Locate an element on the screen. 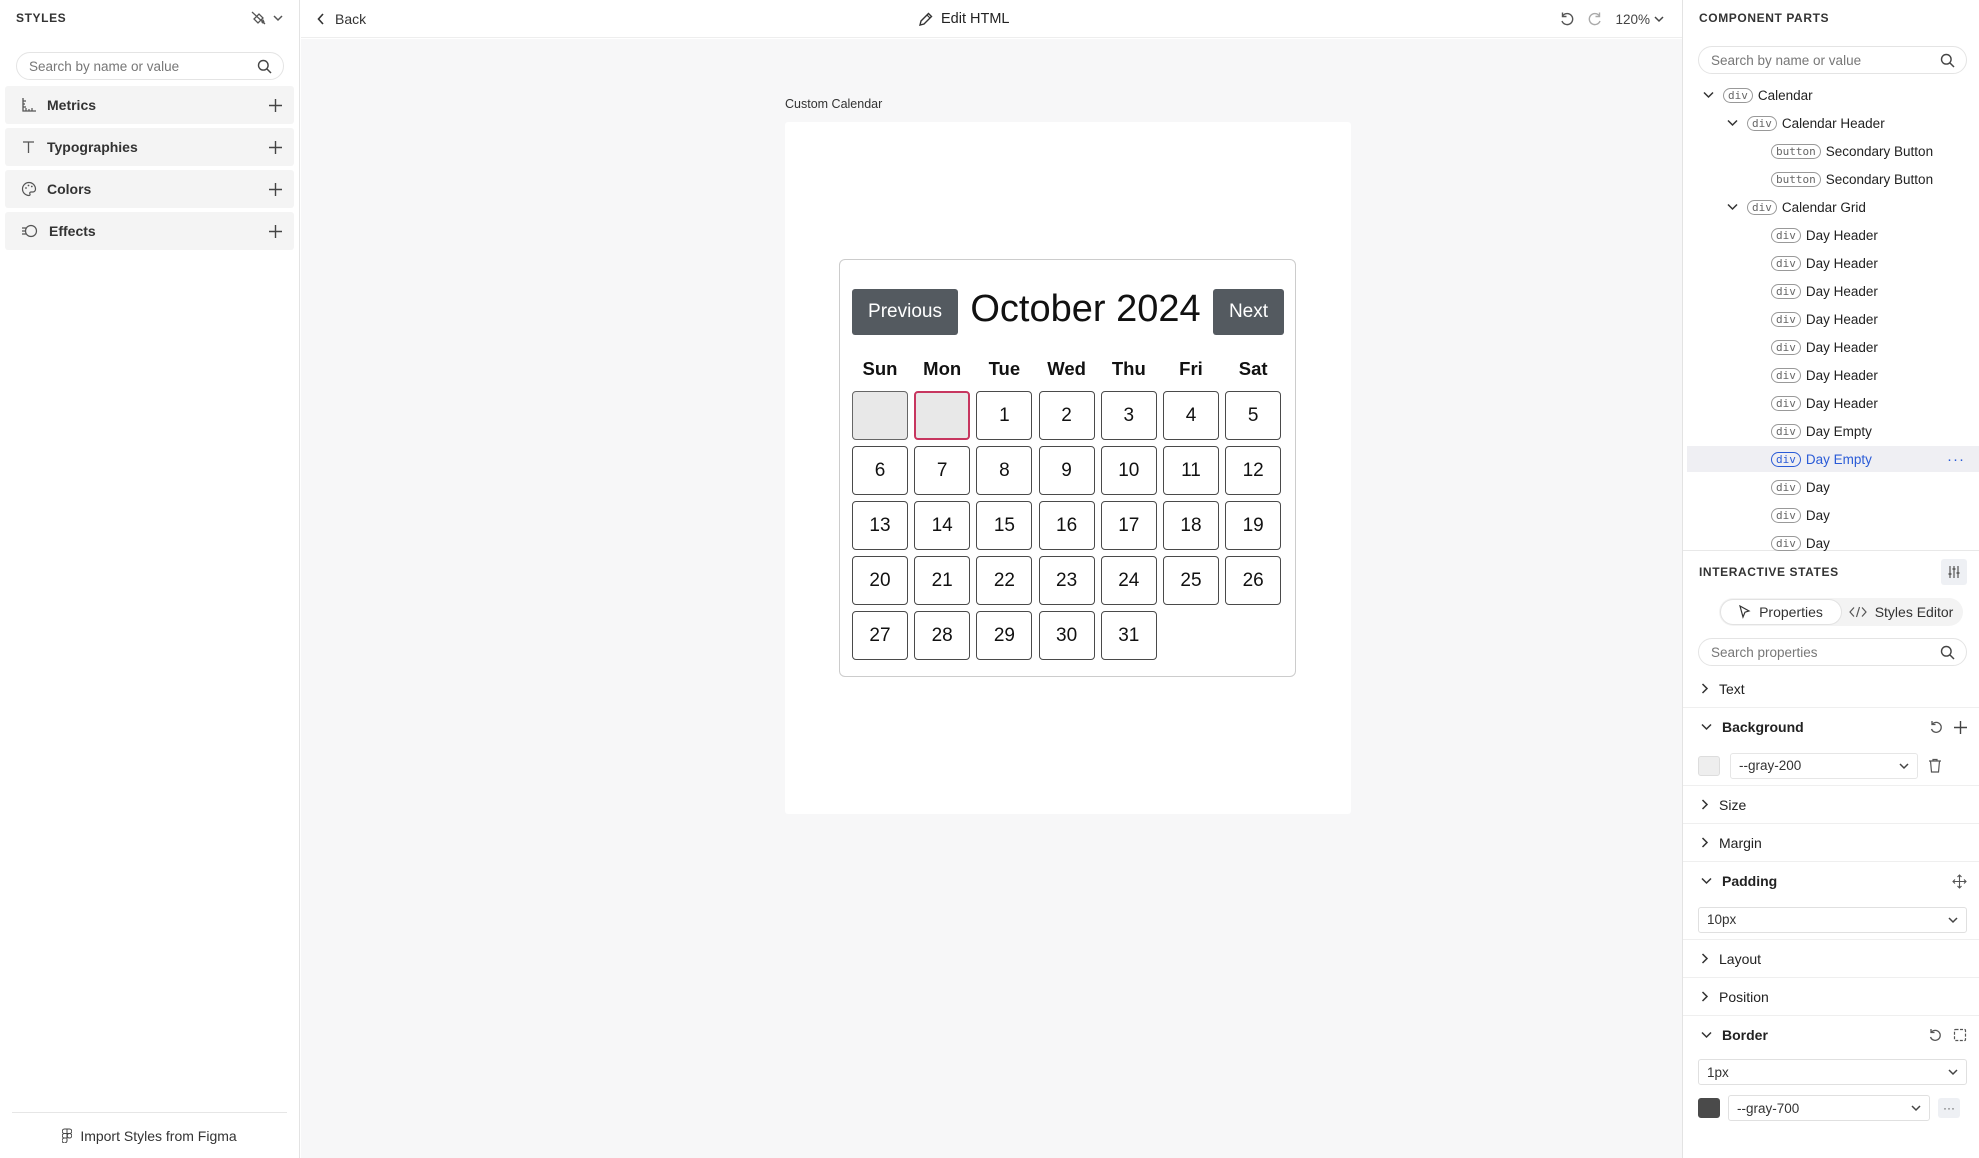 This screenshot has width=1979, height=1158. import-figma-button: Import Styles from Figma is located at coordinates (149, 1135).